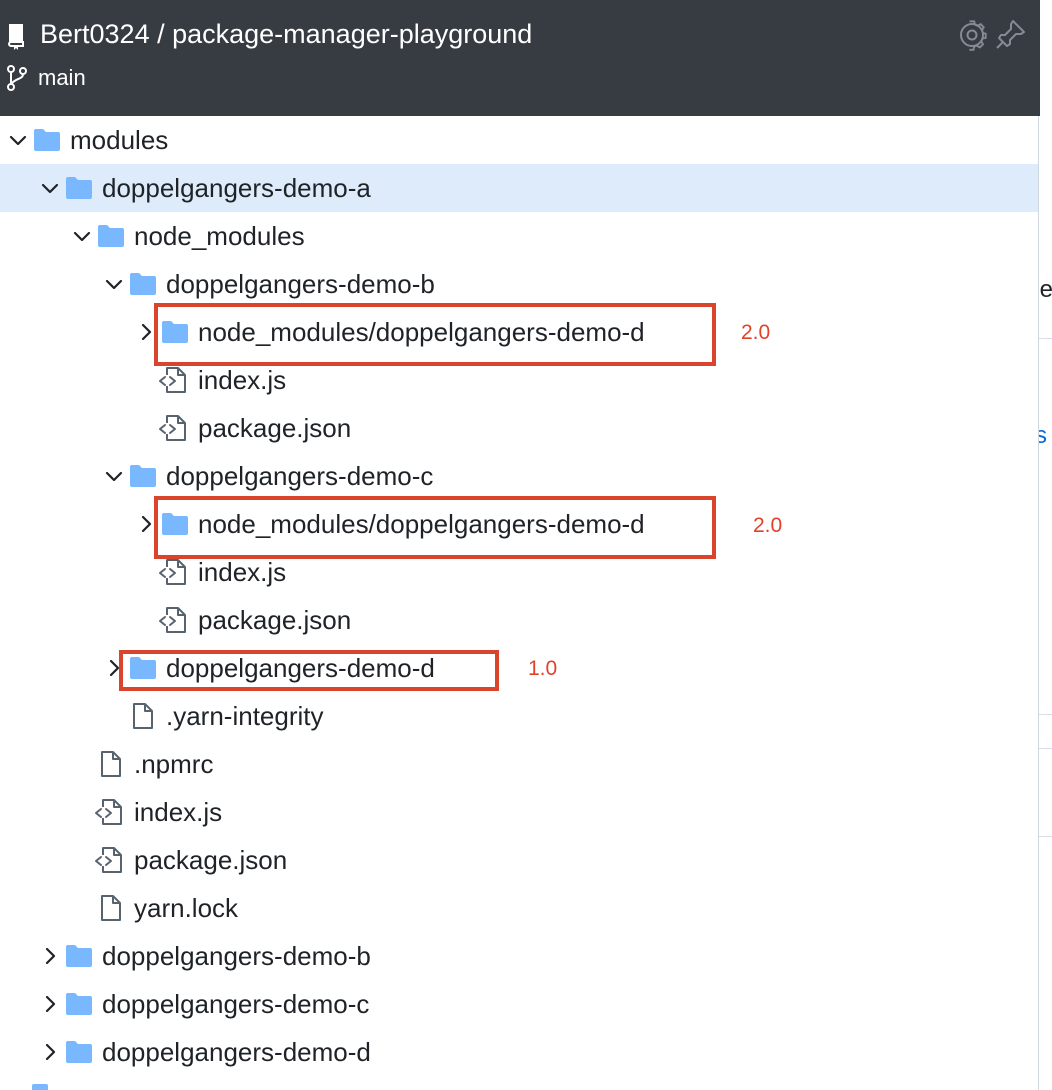 The height and width of the screenshot is (1090, 1052). Describe the element at coordinates (245, 716) in the screenshot. I see `tree-item-label: .yarn-integrity` at that location.